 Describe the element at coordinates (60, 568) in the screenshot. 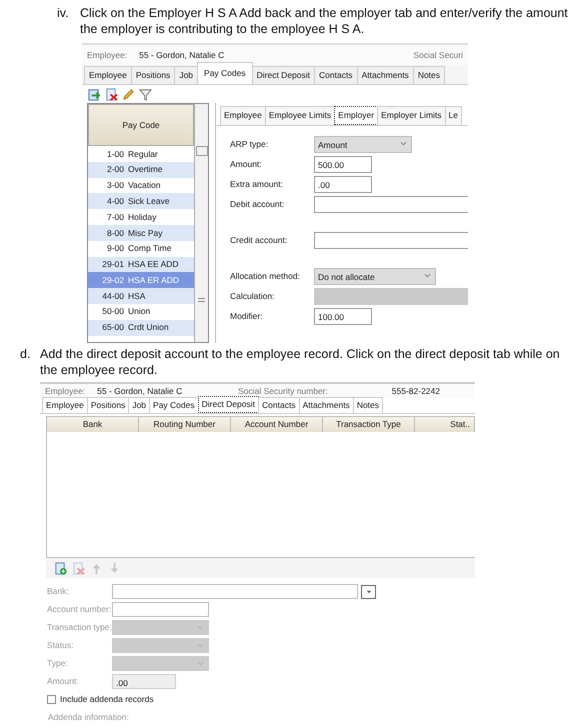

I see `add-document-icon` at that location.